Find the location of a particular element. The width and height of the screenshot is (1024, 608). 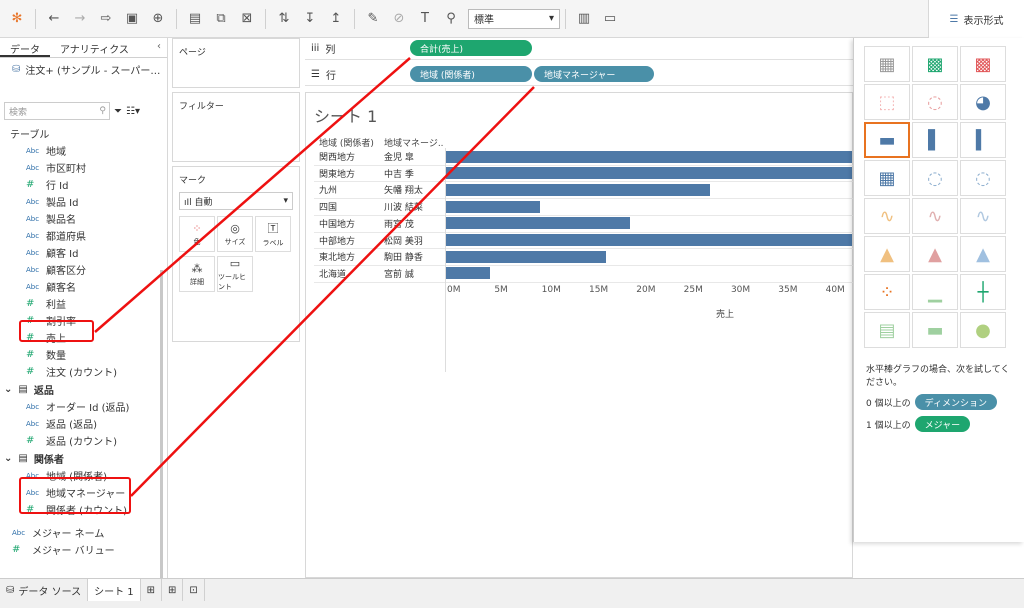

row-label-manager: 川波 結菜 is located at coordinates (403, 206).